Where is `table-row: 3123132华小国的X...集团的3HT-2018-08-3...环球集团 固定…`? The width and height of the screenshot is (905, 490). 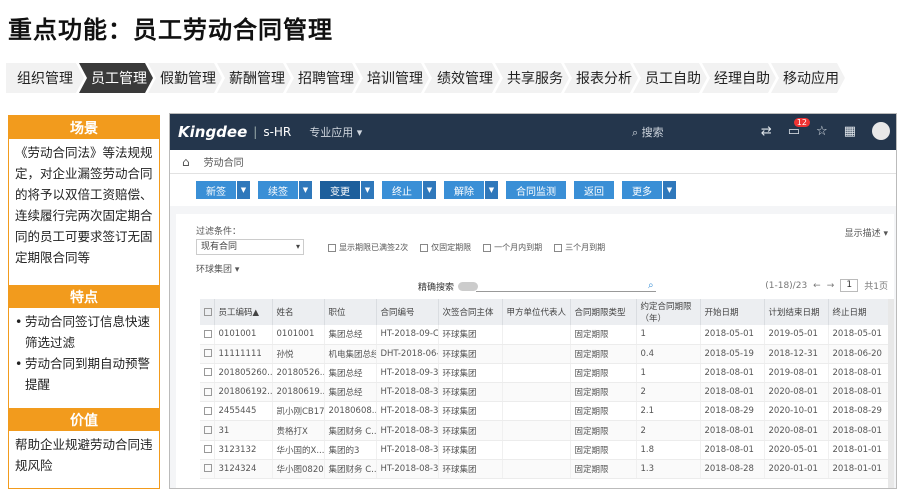
table-row: 3123132华小国的X...集团的3HT-2018-08-3...环球集团 固定… is located at coordinates (546, 450).